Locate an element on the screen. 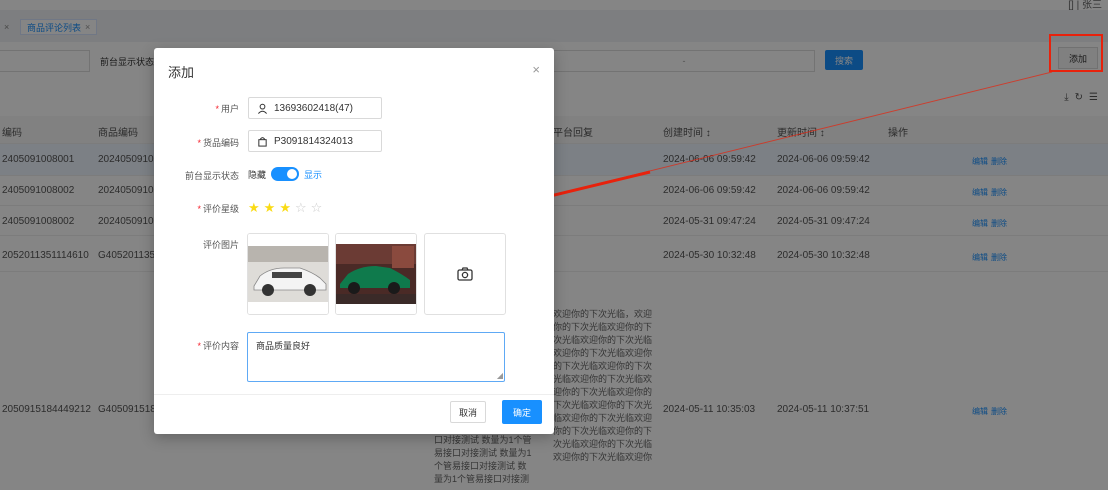  cancel-button: 取消 is located at coordinates (468, 412).